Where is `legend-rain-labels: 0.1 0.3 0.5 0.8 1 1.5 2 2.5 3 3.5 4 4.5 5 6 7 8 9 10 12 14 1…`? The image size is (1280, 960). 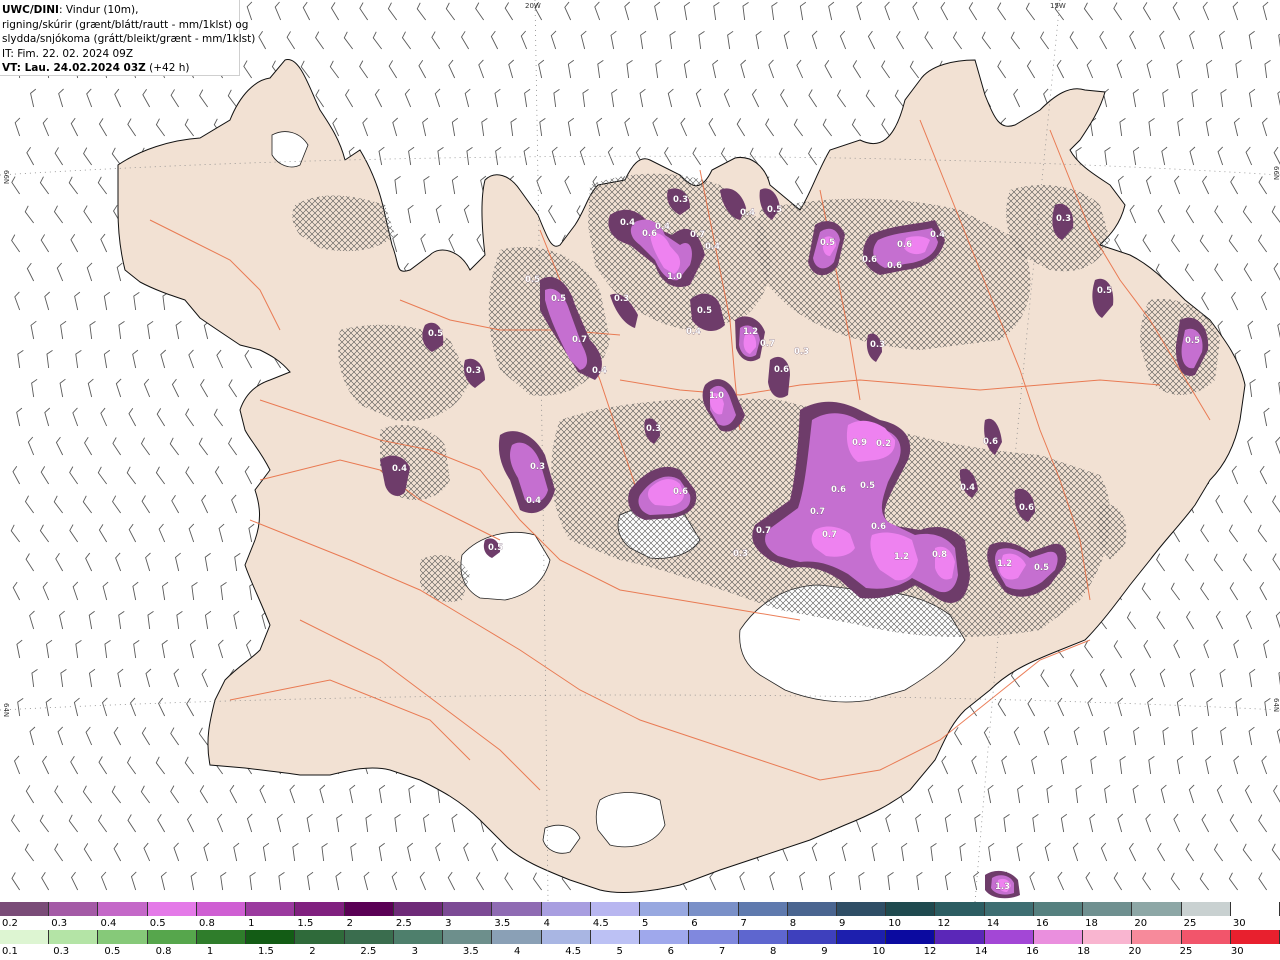 legend-rain-labels: 0.1 0.3 0.5 0.8 1 1.5 2 2.5 3 3.5 4 4.5 5 6 7 8 9 10 12 14 1… is located at coordinates (640, 952).